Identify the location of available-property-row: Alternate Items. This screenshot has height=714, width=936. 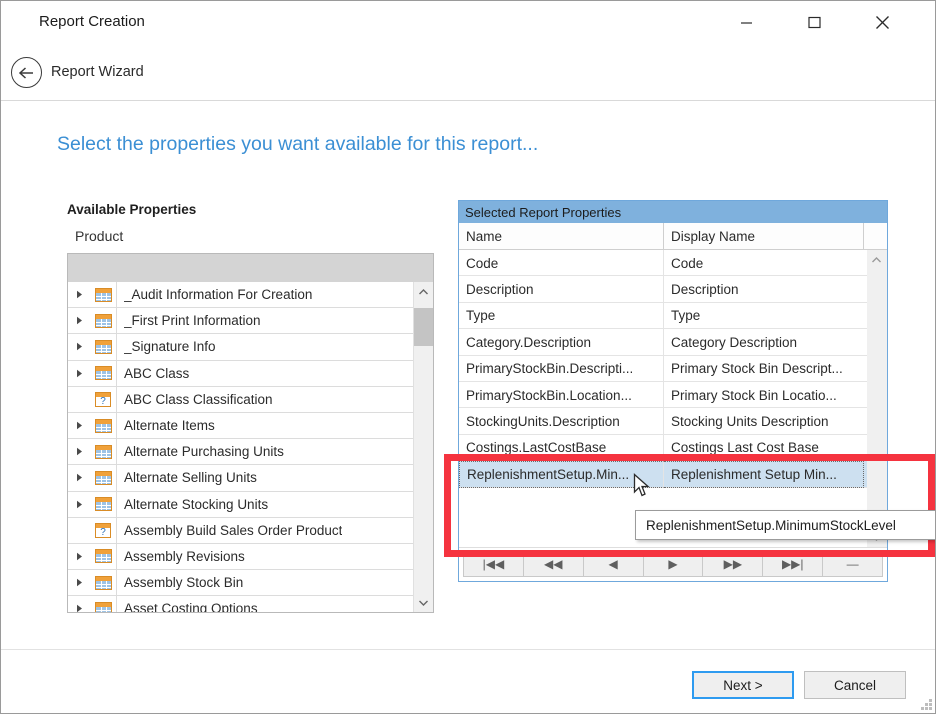
(241, 426).